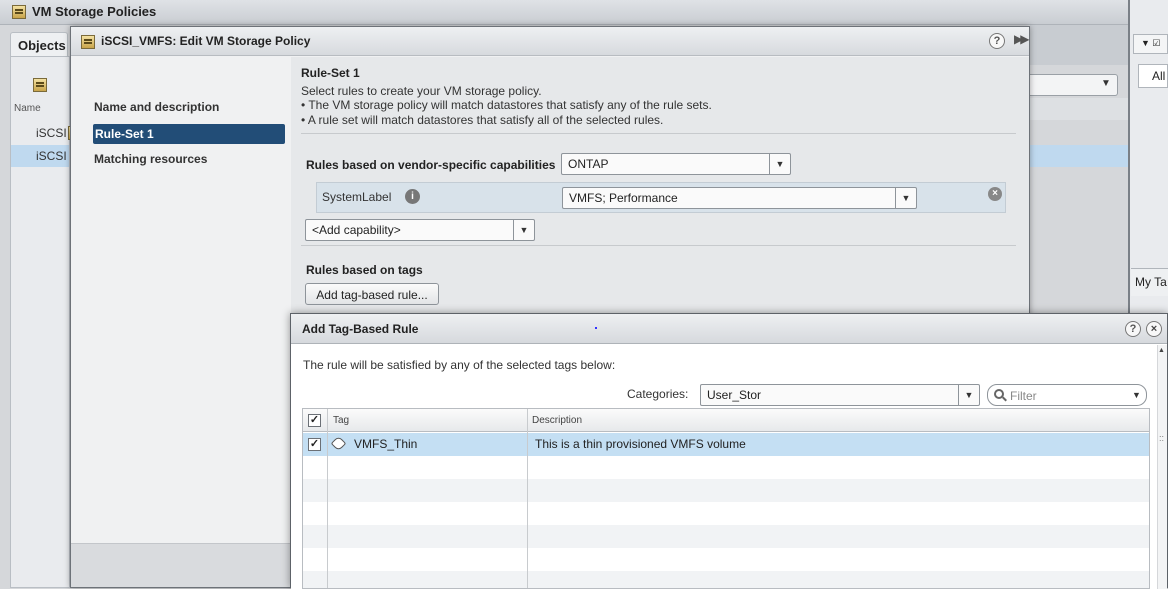  Describe the element at coordinates (360, 329) in the screenshot. I see `dialog-title: Add Tag-Based Rule` at that location.